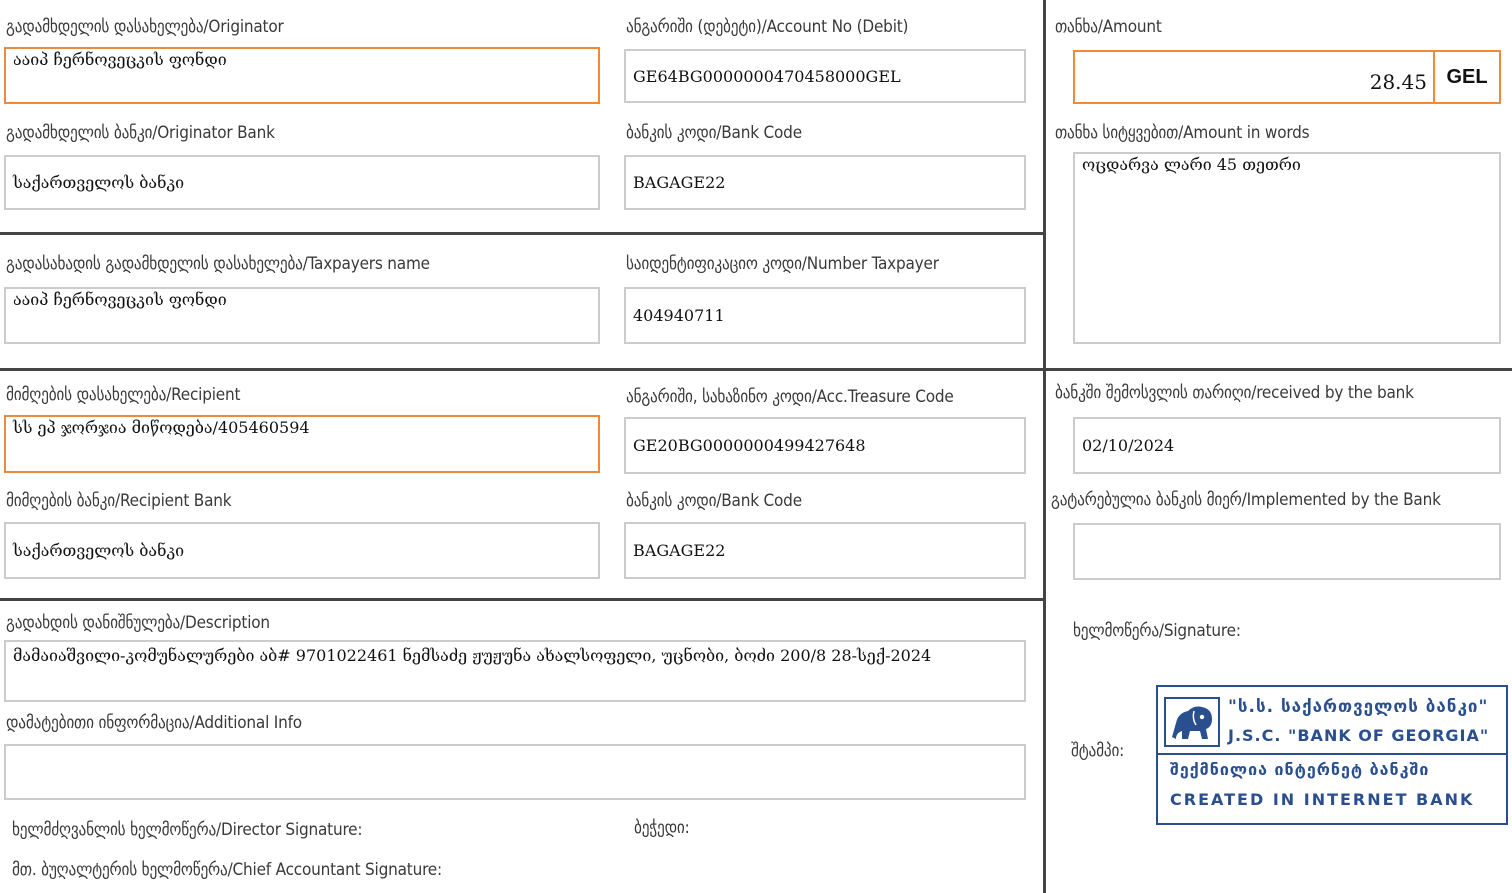  Describe the element at coordinates (1044, 446) in the screenshot. I see `vertical-divider` at that location.